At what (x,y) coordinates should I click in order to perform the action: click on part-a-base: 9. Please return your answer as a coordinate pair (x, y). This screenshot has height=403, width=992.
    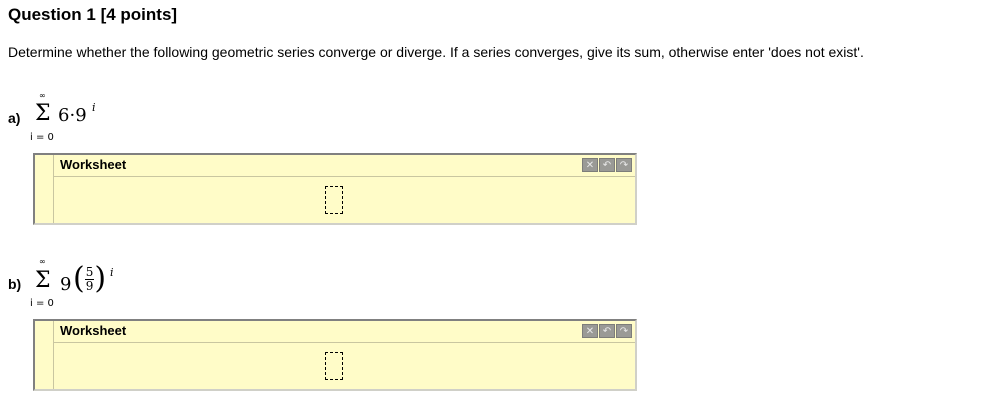
    Looking at the image, I should click on (81, 115).